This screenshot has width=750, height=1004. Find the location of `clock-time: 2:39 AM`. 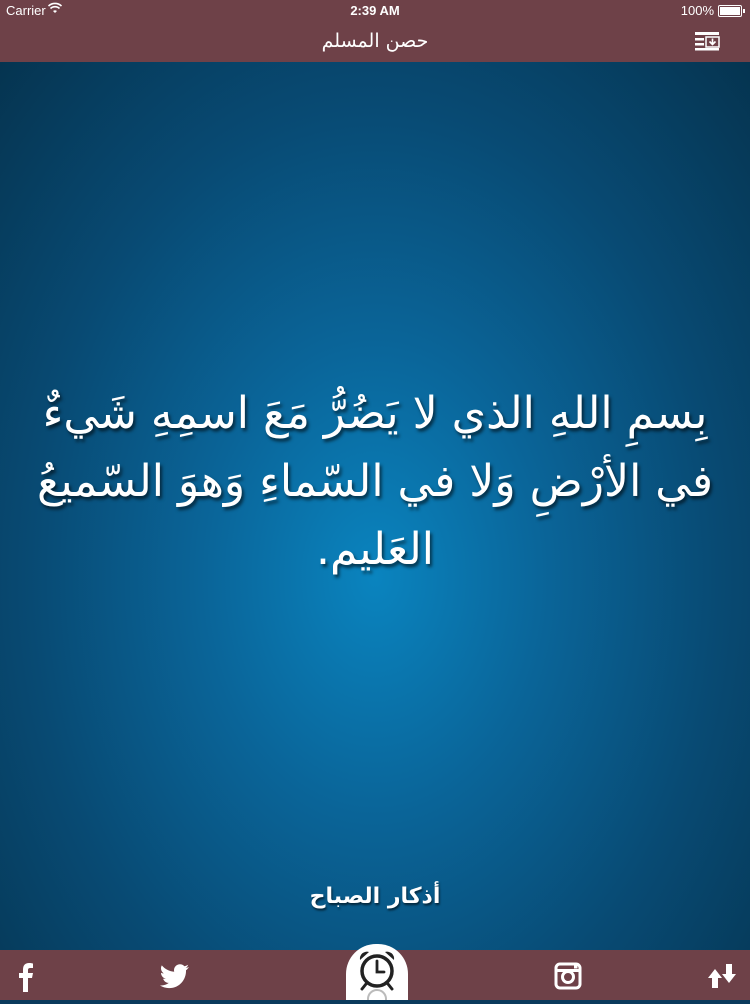

clock-time: 2:39 AM is located at coordinates (375, 10).